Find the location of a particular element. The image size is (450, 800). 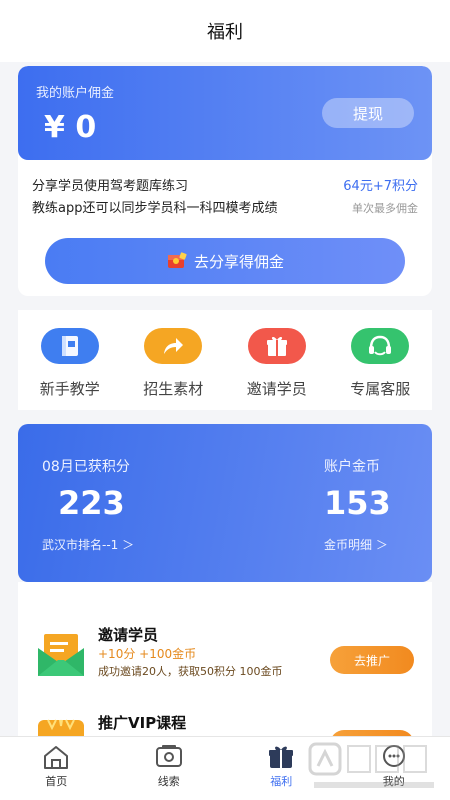

menu-item-support-label: 专属客服 is located at coordinates (380, 389).